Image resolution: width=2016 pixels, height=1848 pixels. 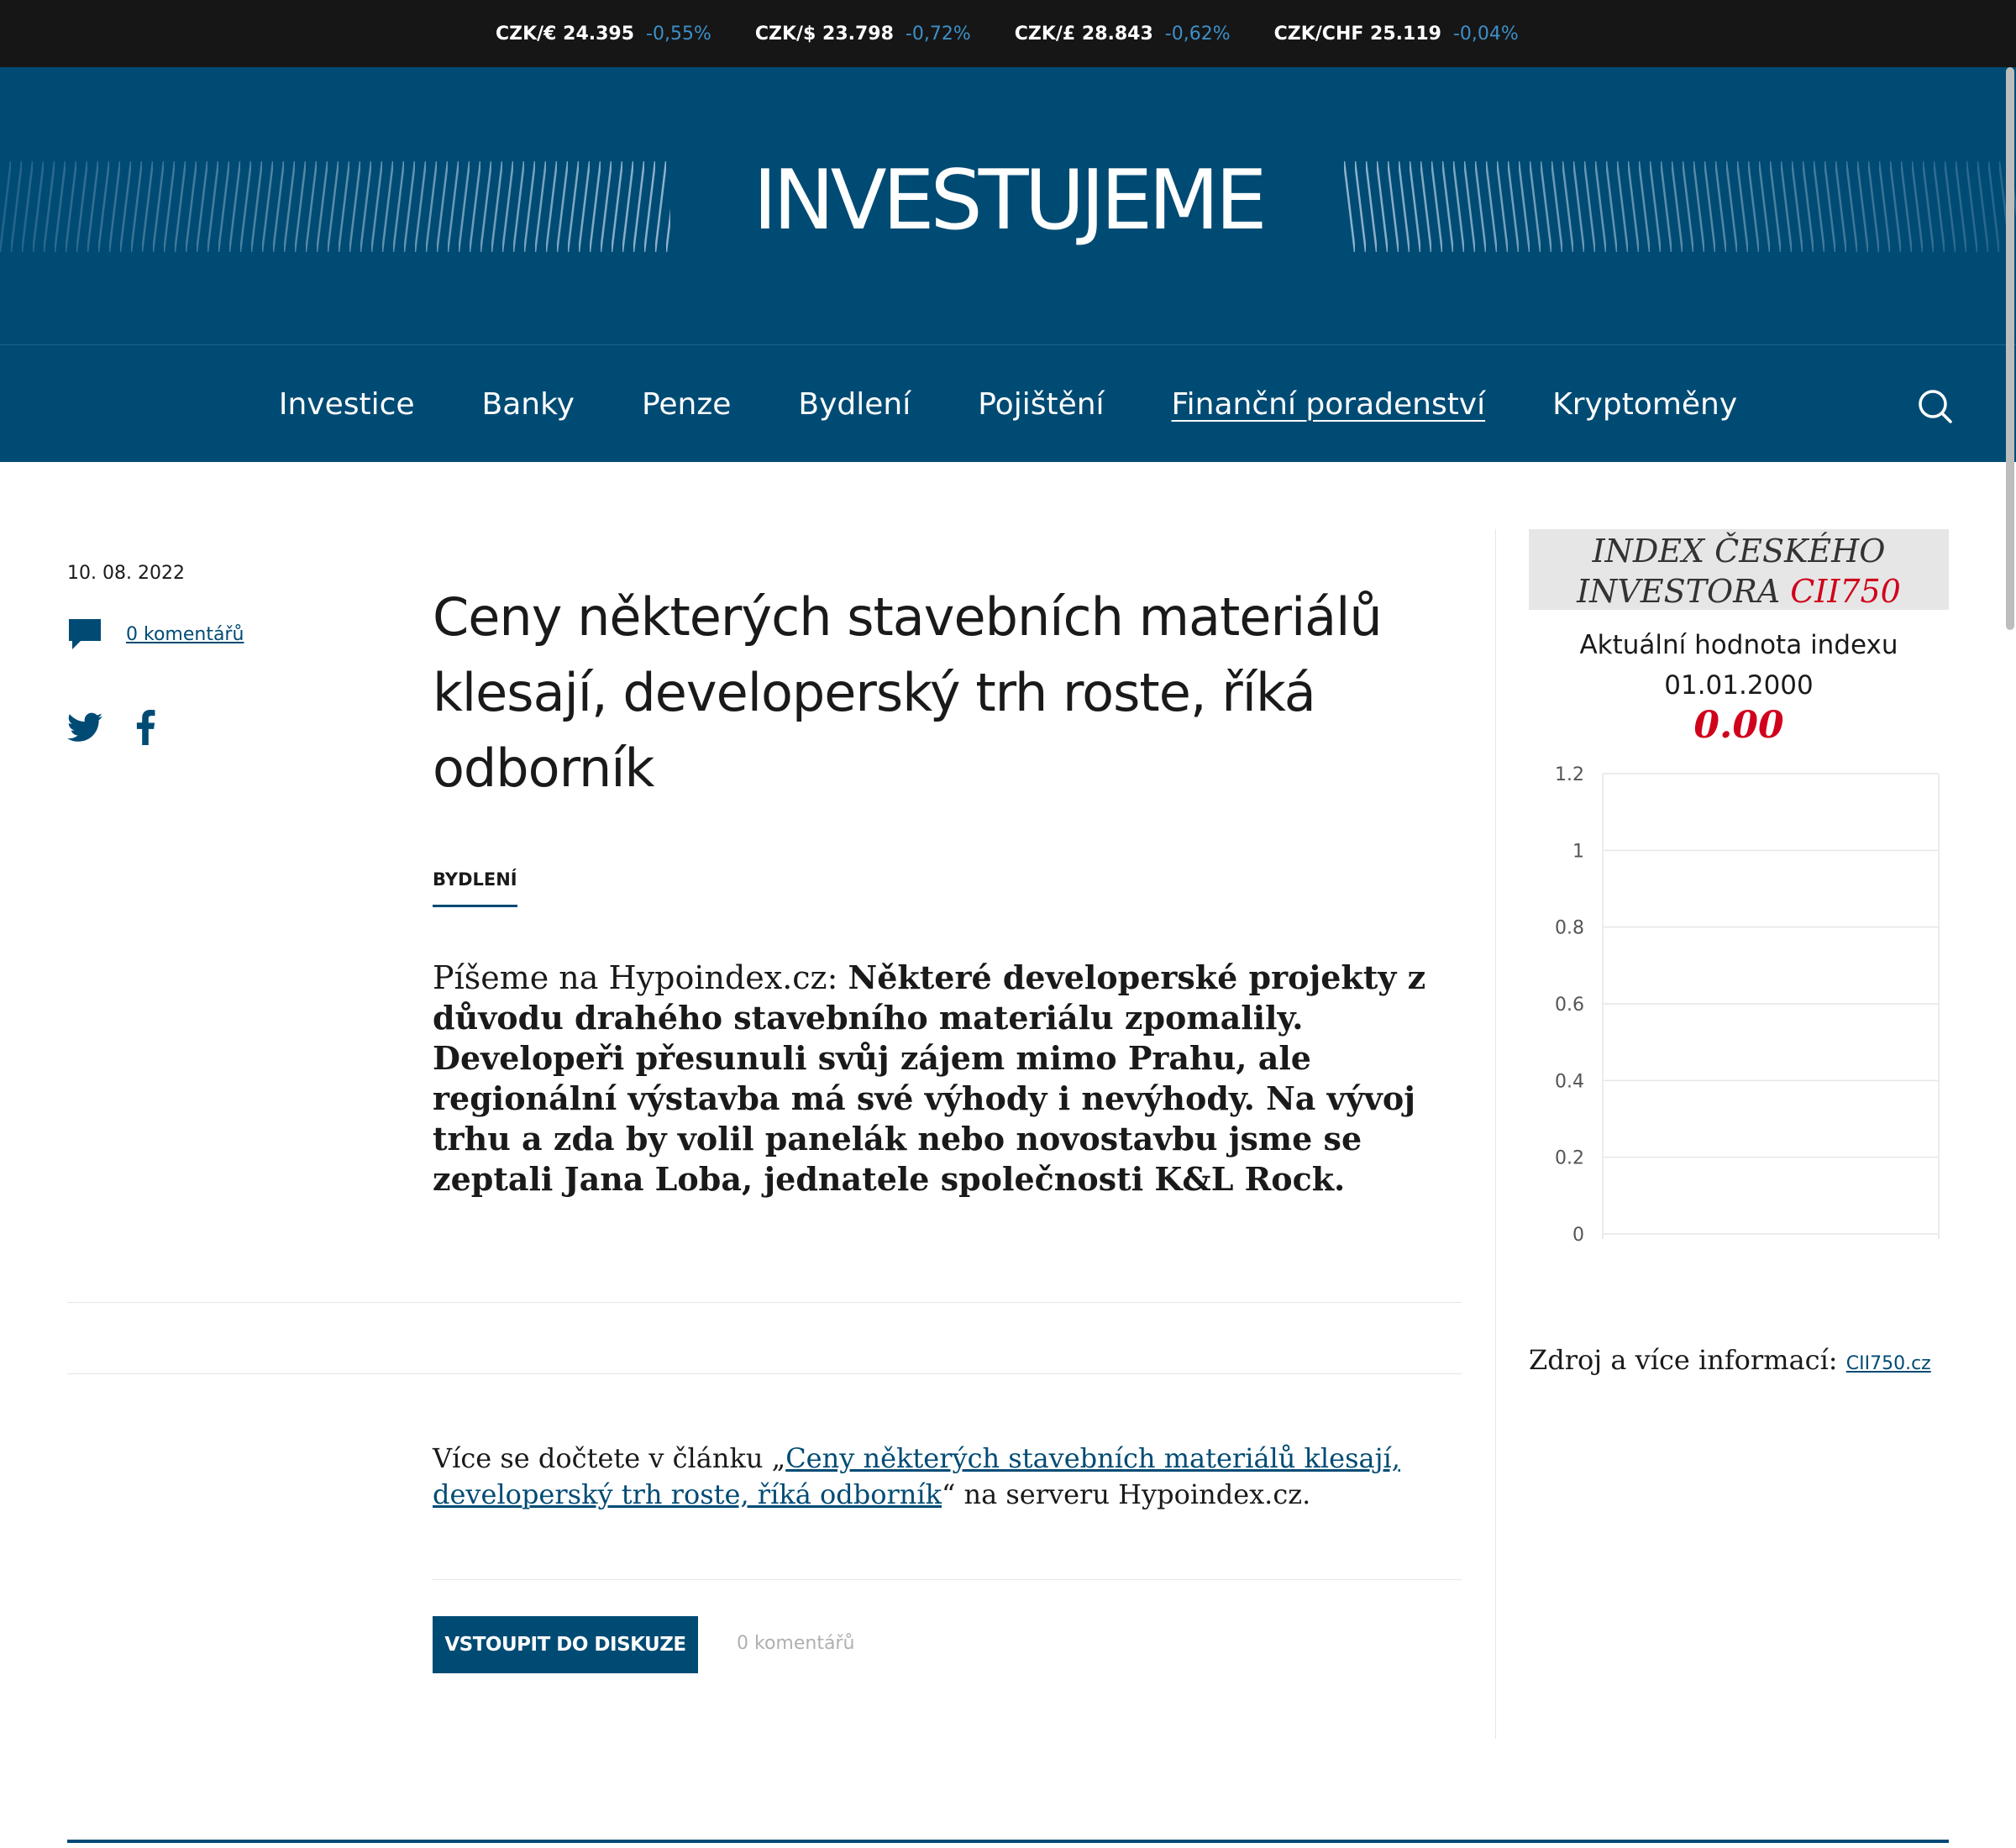 I want to click on widget-date: 01.01.2000, so click(x=1739, y=685).